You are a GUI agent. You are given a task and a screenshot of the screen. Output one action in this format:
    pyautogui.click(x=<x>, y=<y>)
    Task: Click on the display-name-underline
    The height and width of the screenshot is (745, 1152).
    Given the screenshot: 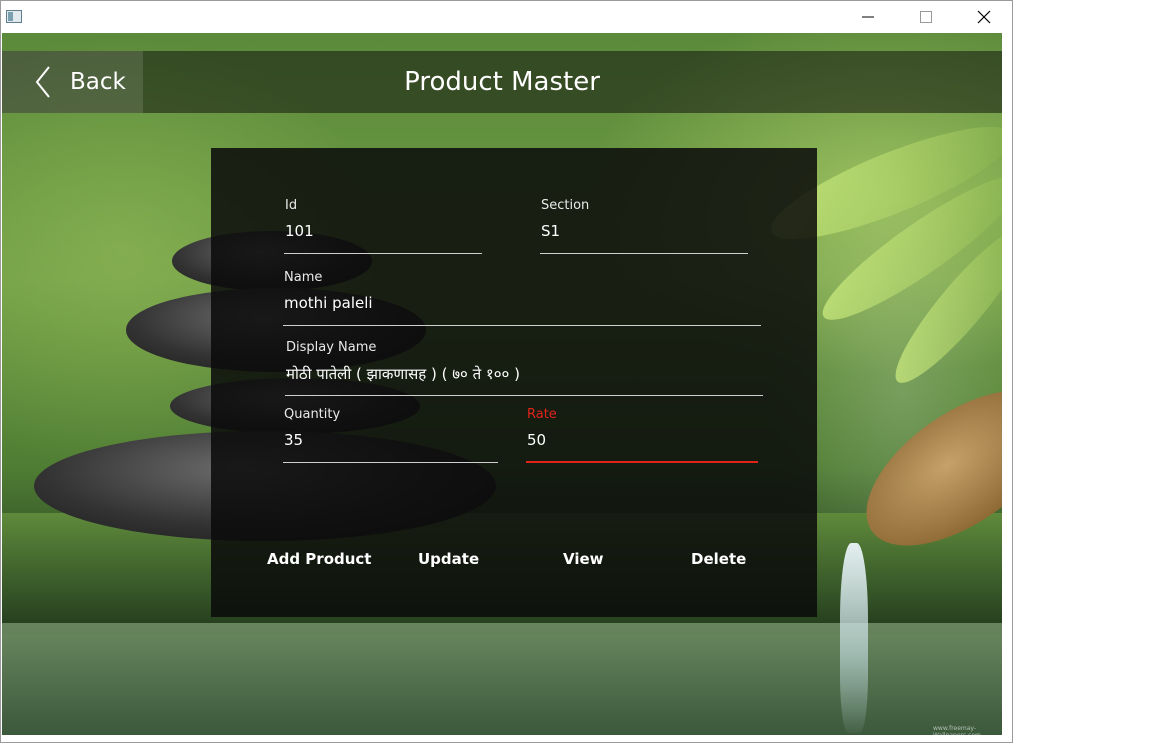 What is the action you would take?
    pyautogui.click(x=524, y=395)
    